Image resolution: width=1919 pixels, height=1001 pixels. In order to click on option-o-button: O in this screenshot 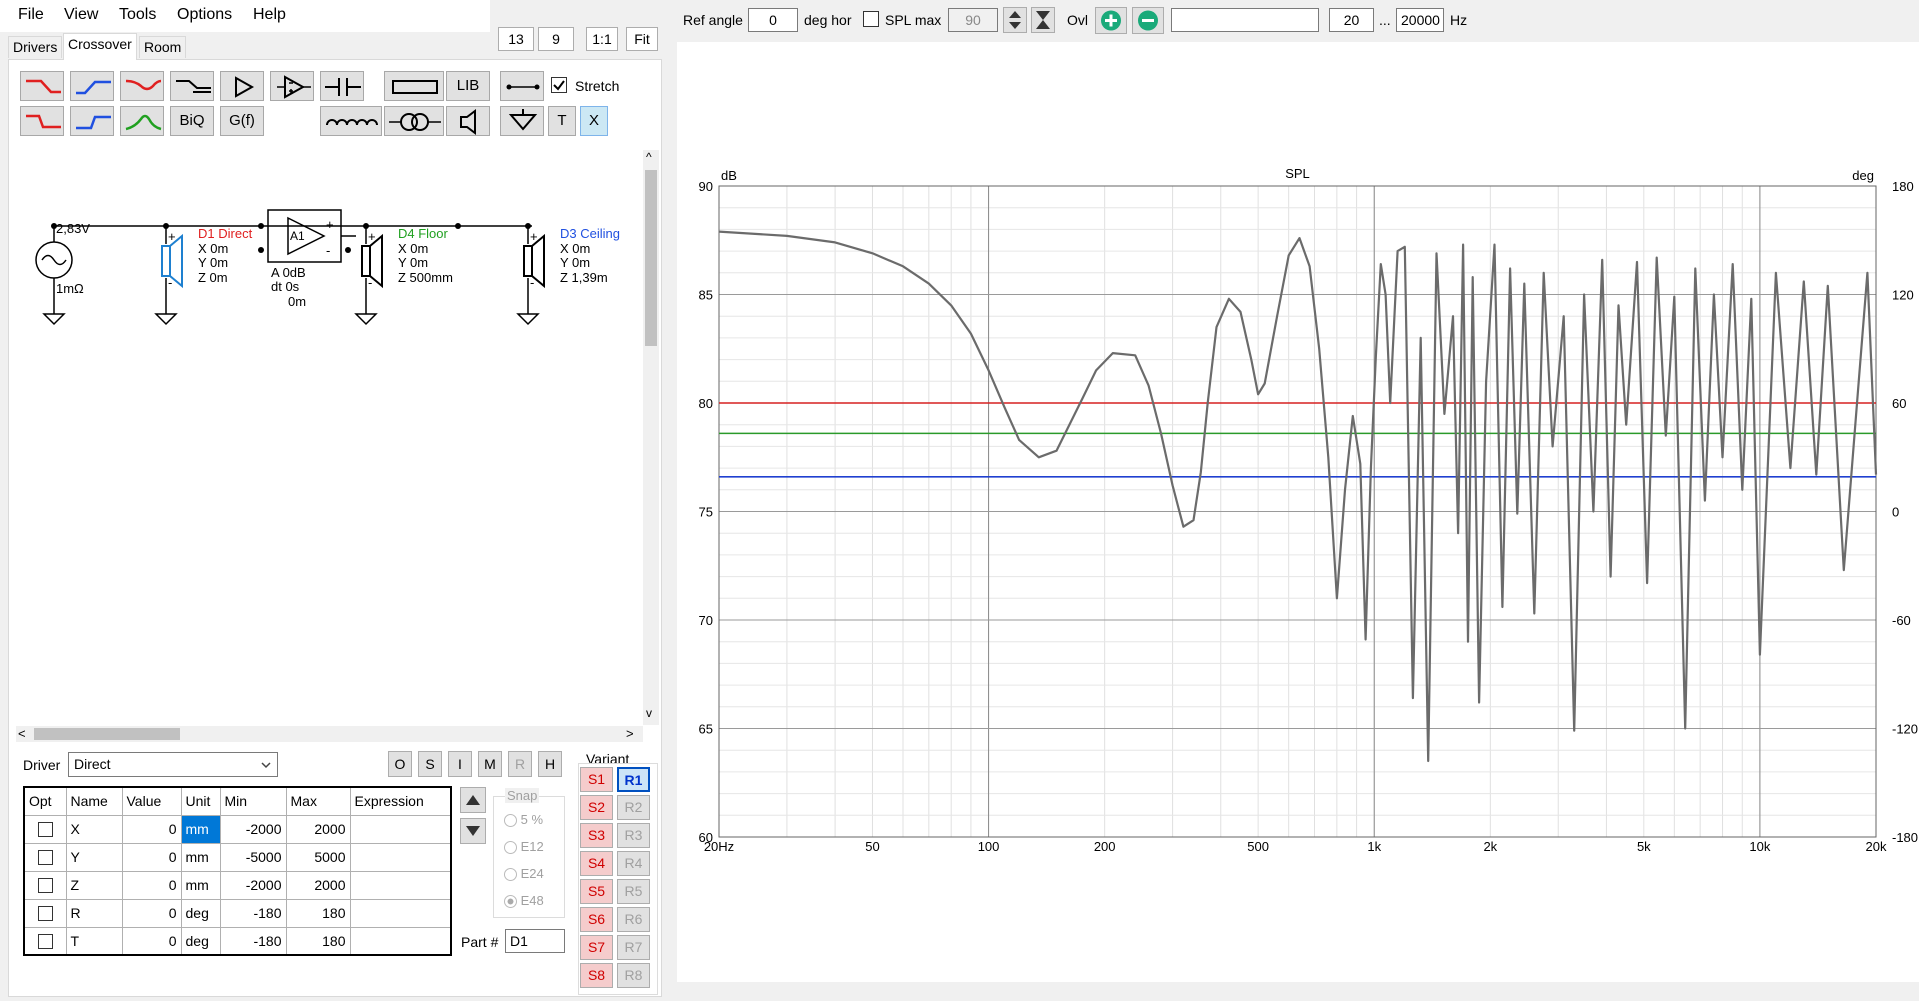, I will do `click(400, 764)`.